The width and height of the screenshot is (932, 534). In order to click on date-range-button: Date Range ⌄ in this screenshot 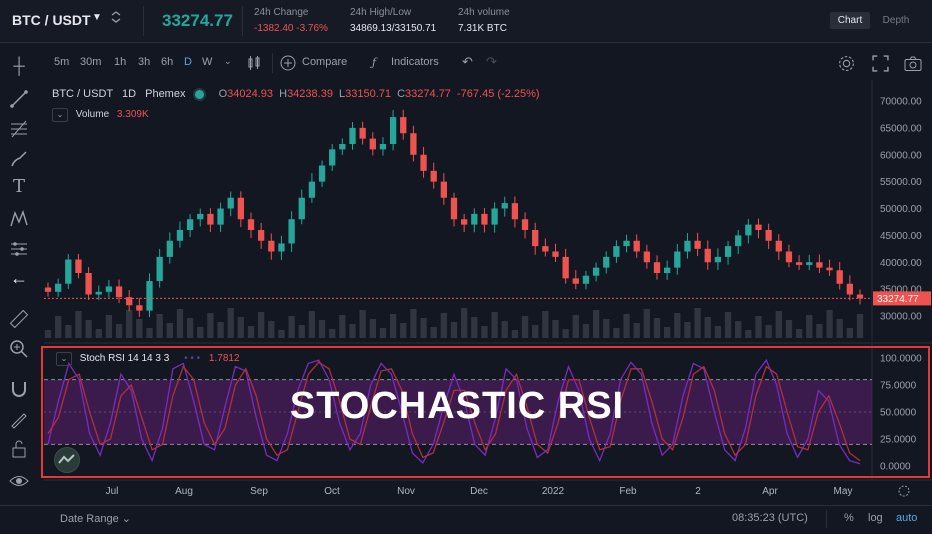, I will do `click(95, 518)`.